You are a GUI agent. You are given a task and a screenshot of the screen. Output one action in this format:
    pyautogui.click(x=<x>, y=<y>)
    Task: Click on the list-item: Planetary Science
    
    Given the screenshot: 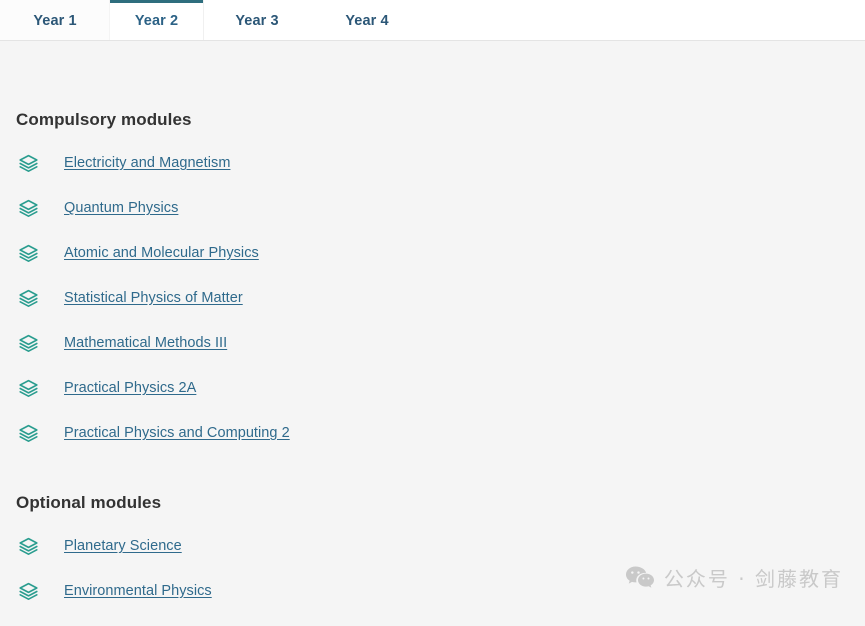 What is the action you would take?
    pyautogui.click(x=432, y=558)
    